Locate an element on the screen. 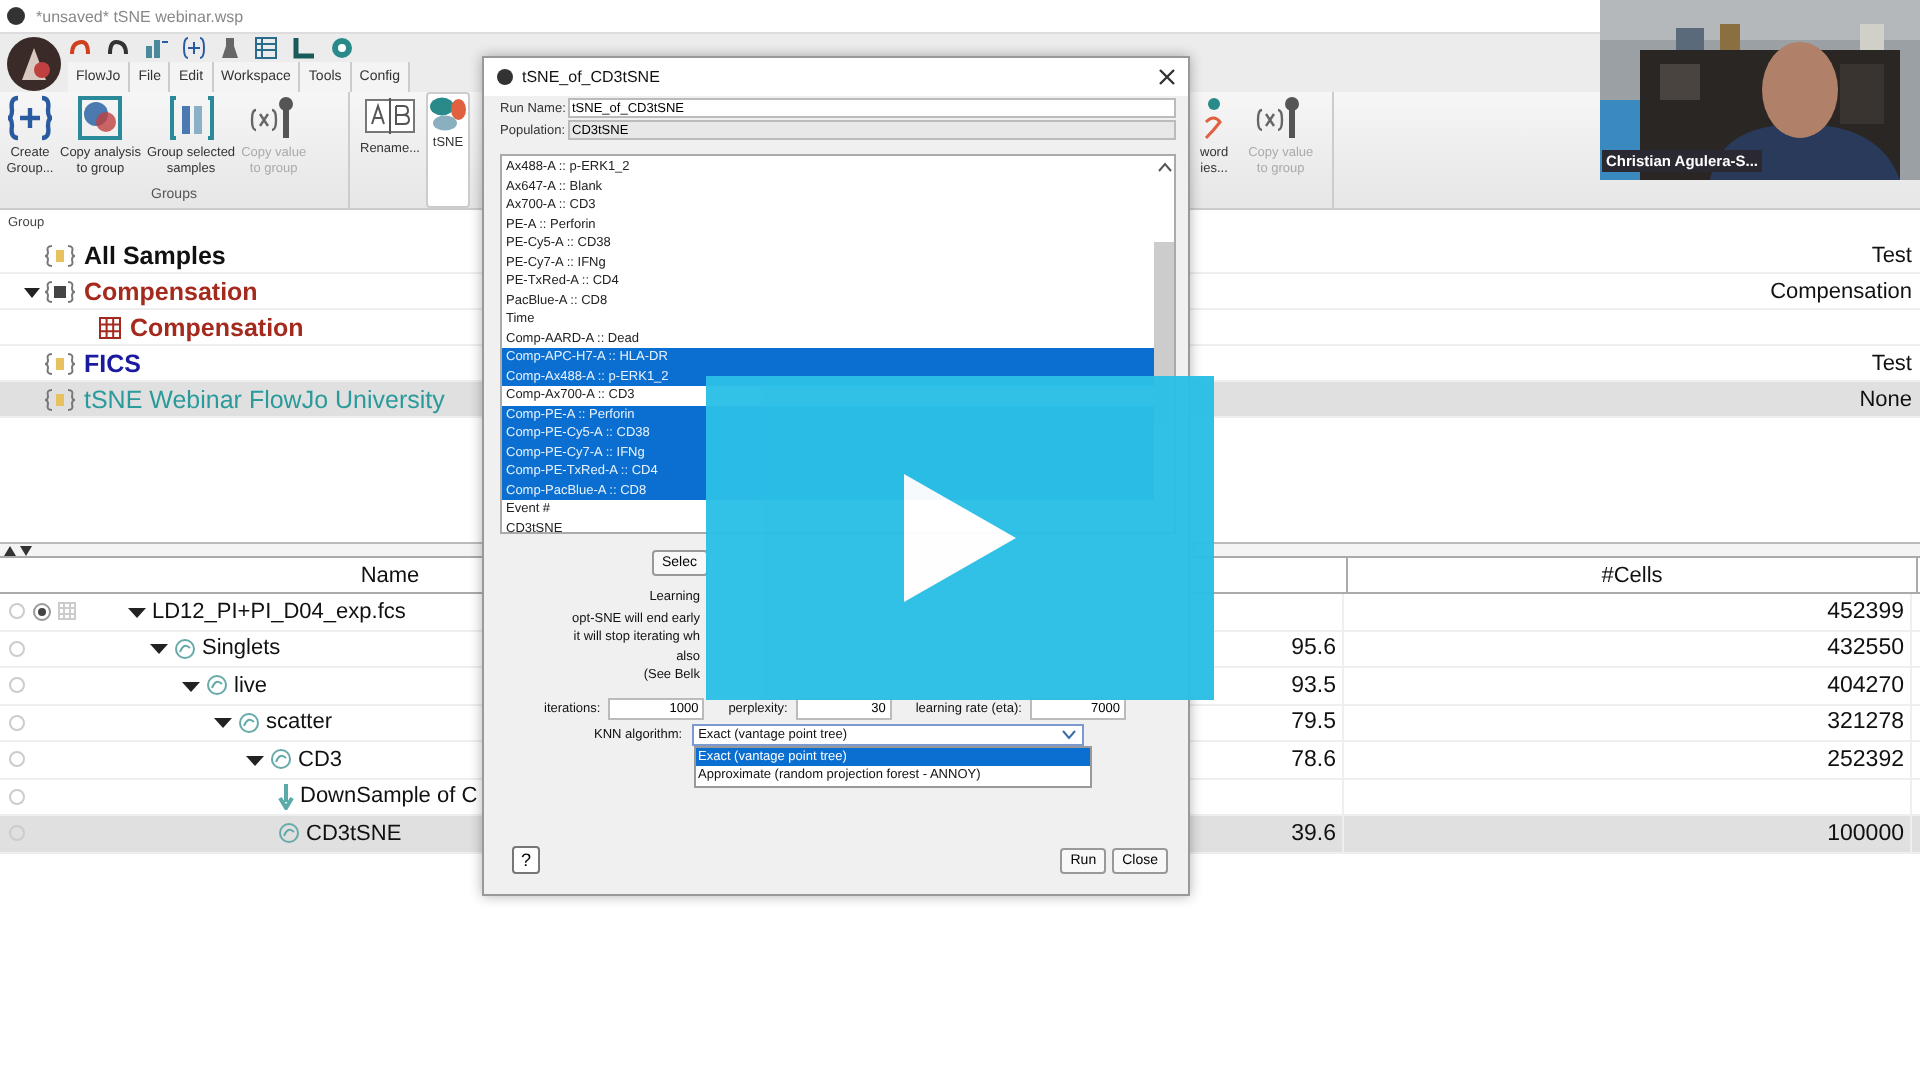  percent-value: 79.5 is located at coordinates (1313, 722).